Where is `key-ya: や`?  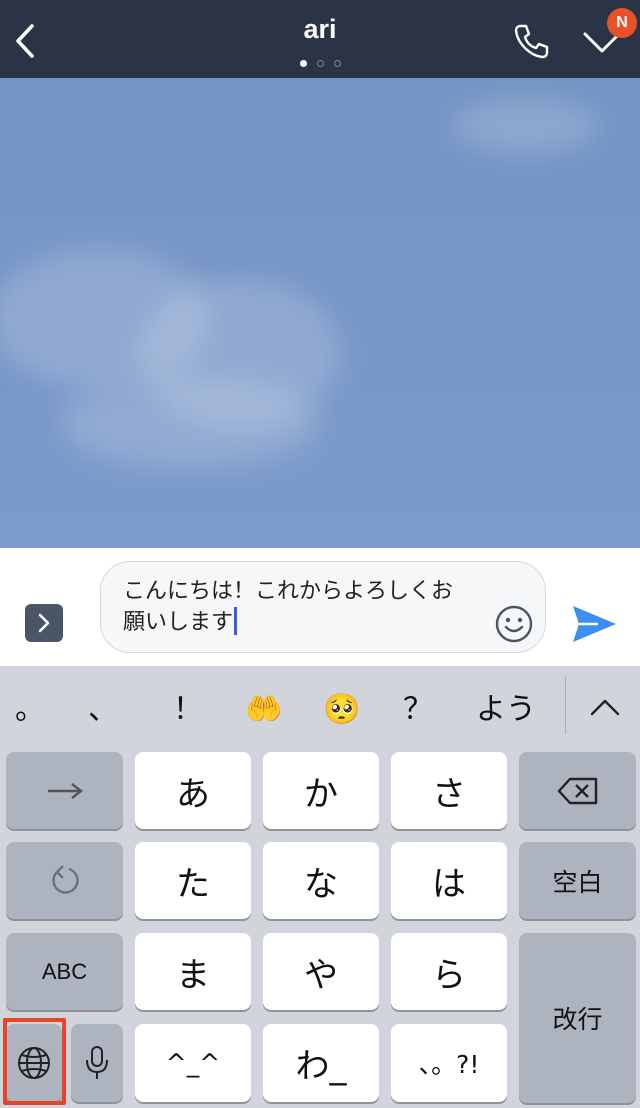
key-ya: や is located at coordinates (321, 971).